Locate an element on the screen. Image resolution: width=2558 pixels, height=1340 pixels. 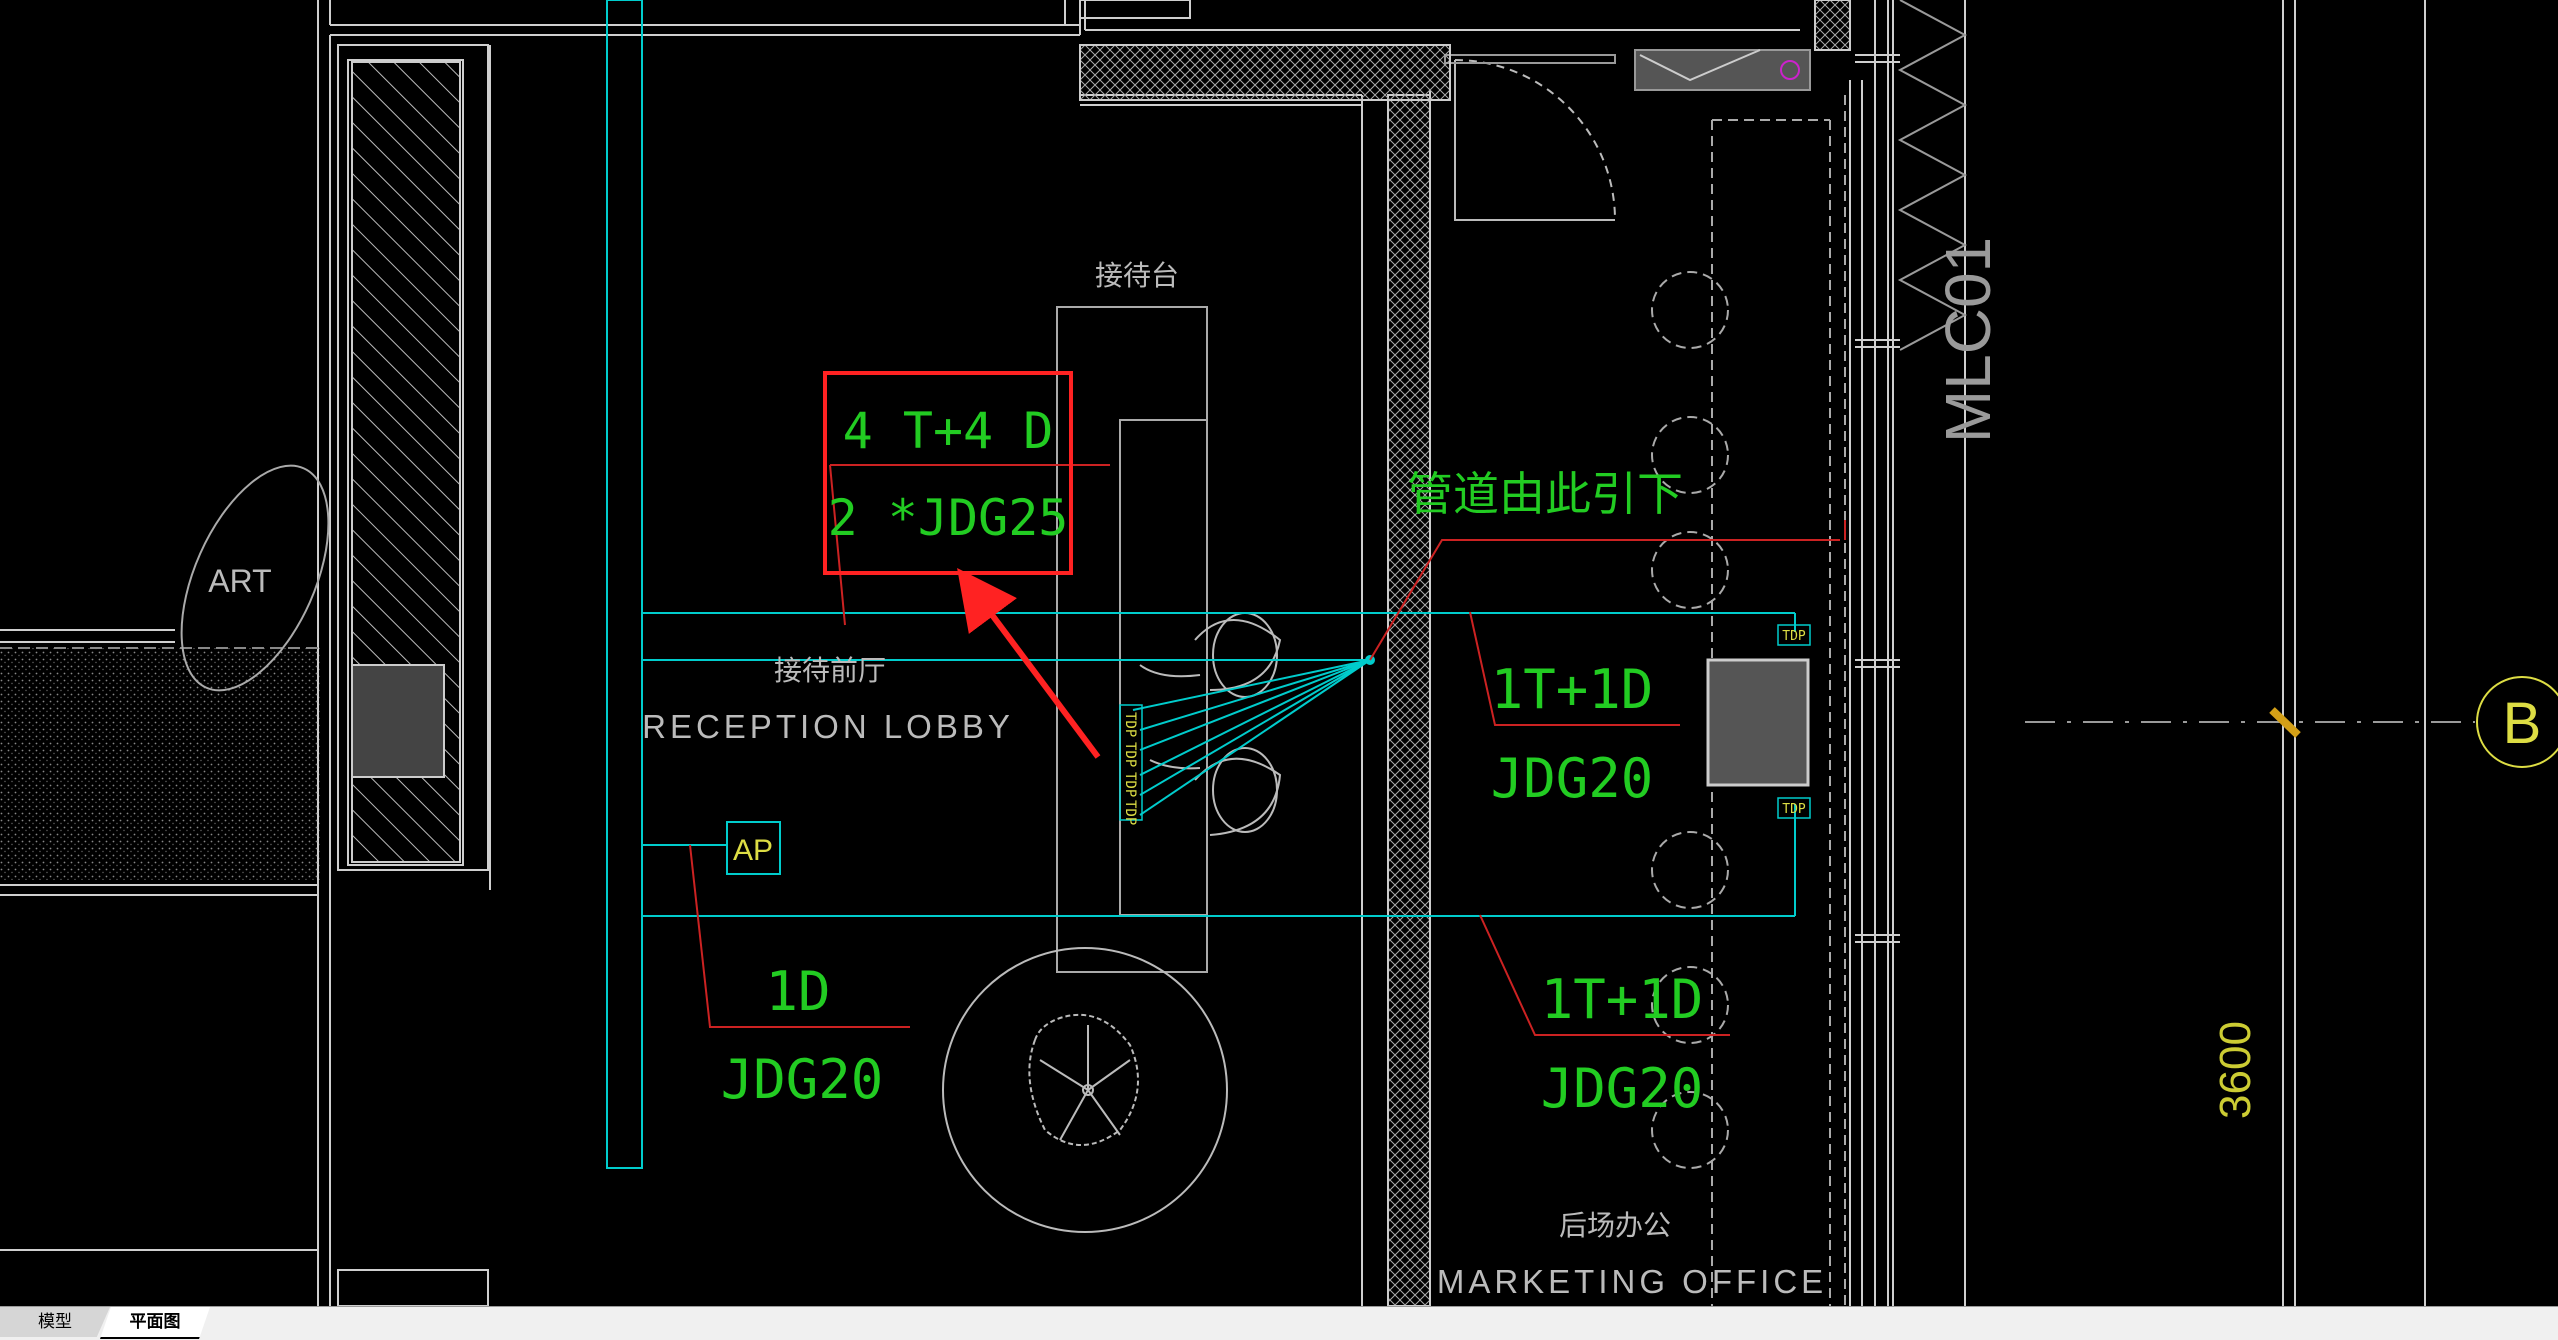
right-upper-line2: JDG20 is located at coordinates (1572, 778).